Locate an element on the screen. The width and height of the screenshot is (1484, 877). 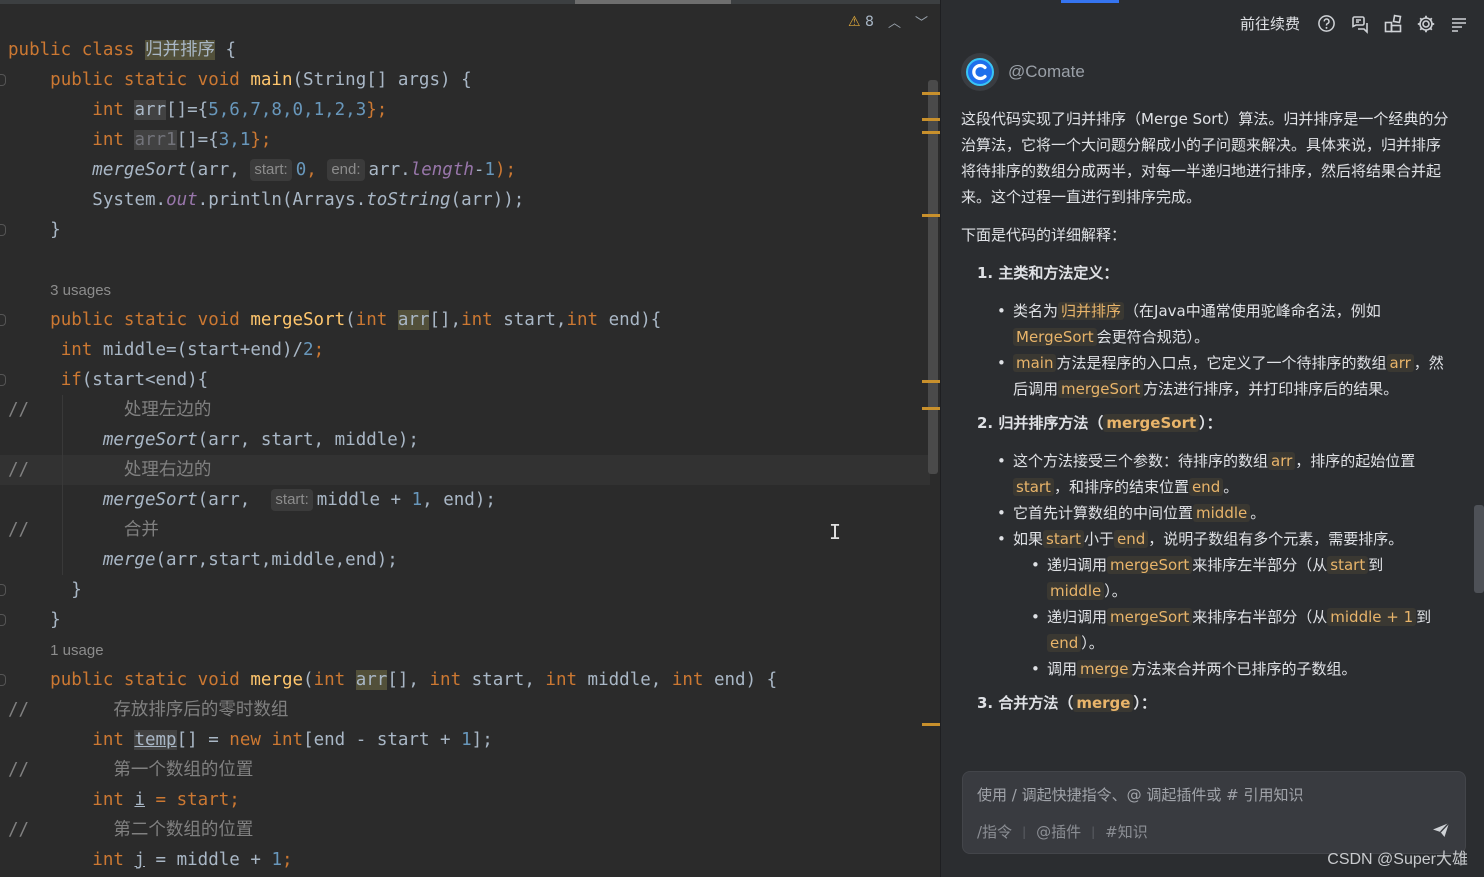
code-token: if is located at coordinates (71, 380).